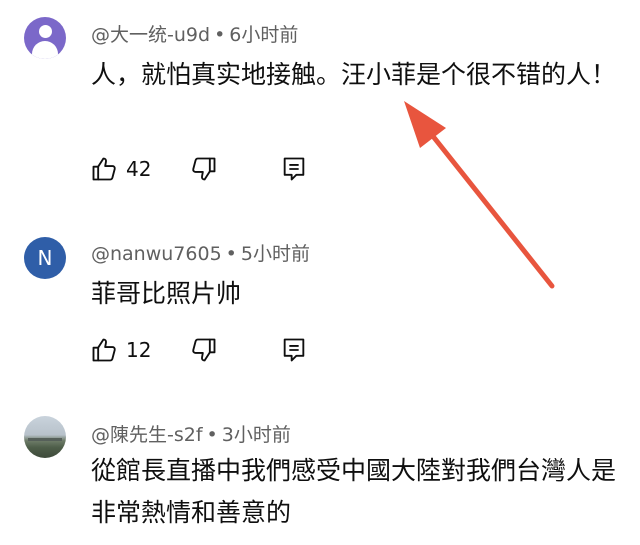 The image size is (640, 545). Describe the element at coordinates (139, 169) in the screenshot. I see `like-count: 42` at that location.